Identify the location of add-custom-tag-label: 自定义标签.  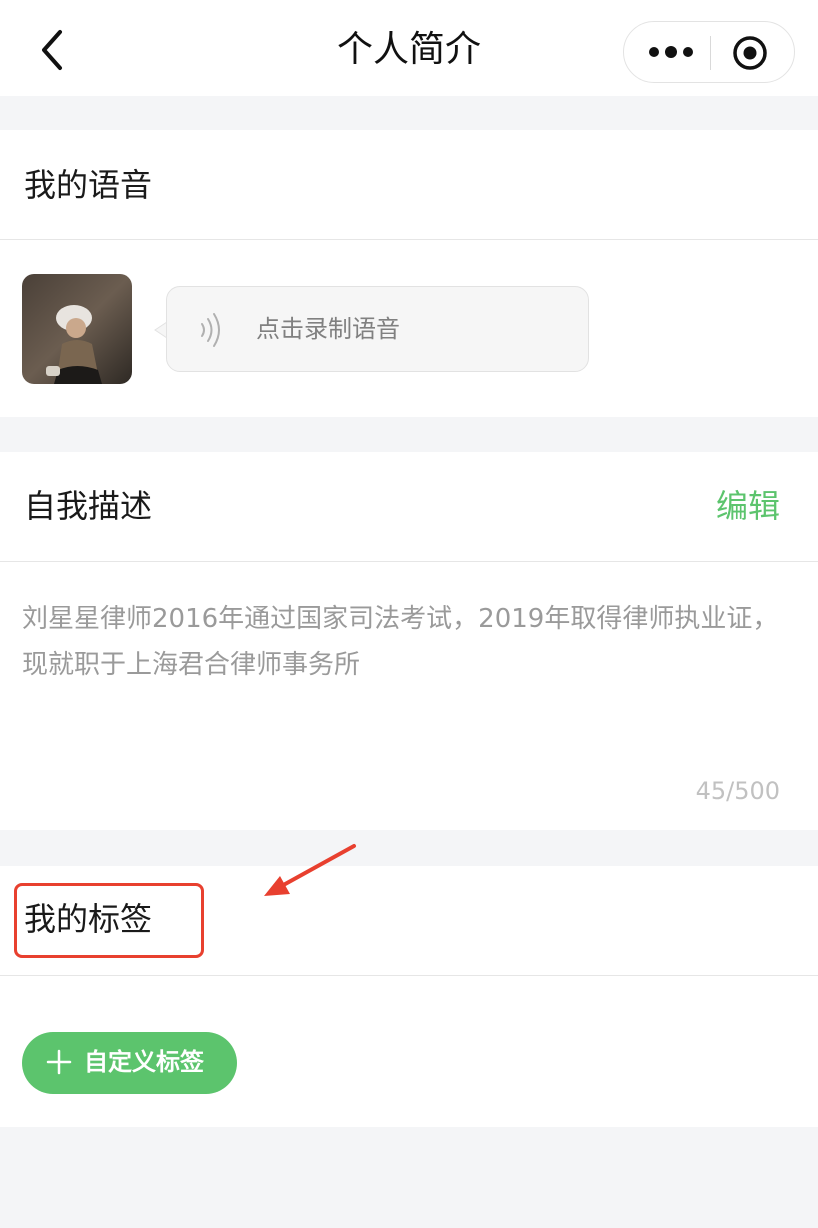
(144, 1062).